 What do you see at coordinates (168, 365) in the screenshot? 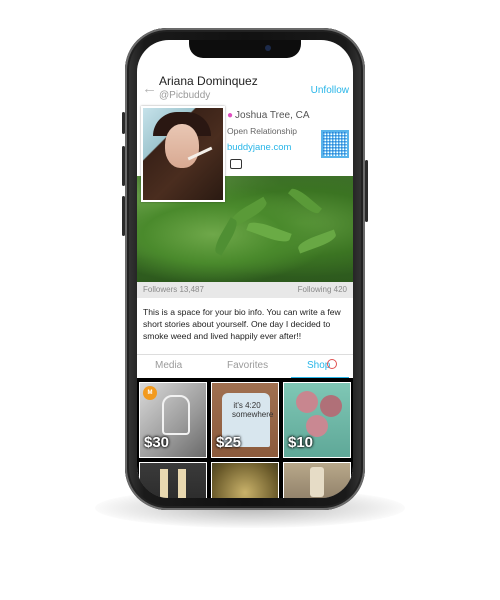
I see `tab-media: Media` at bounding box center [168, 365].